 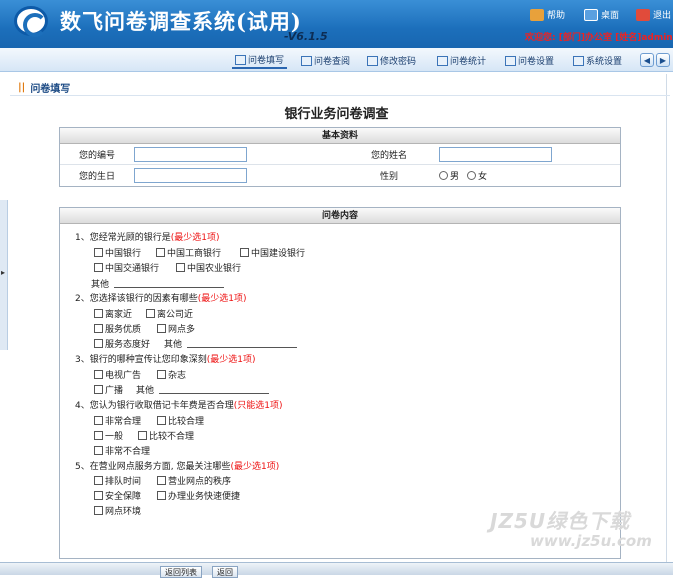 I want to click on q2-option-quality: 服务优质, so click(x=117, y=328).